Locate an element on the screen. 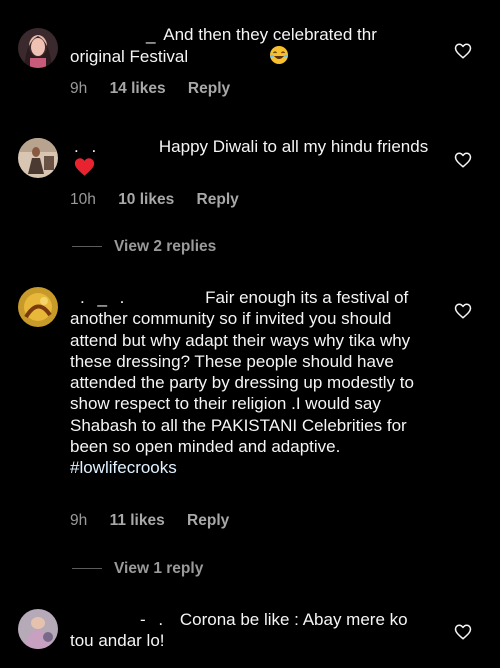 The height and width of the screenshot is (668, 500). comment-time: 10h is located at coordinates (83, 199).